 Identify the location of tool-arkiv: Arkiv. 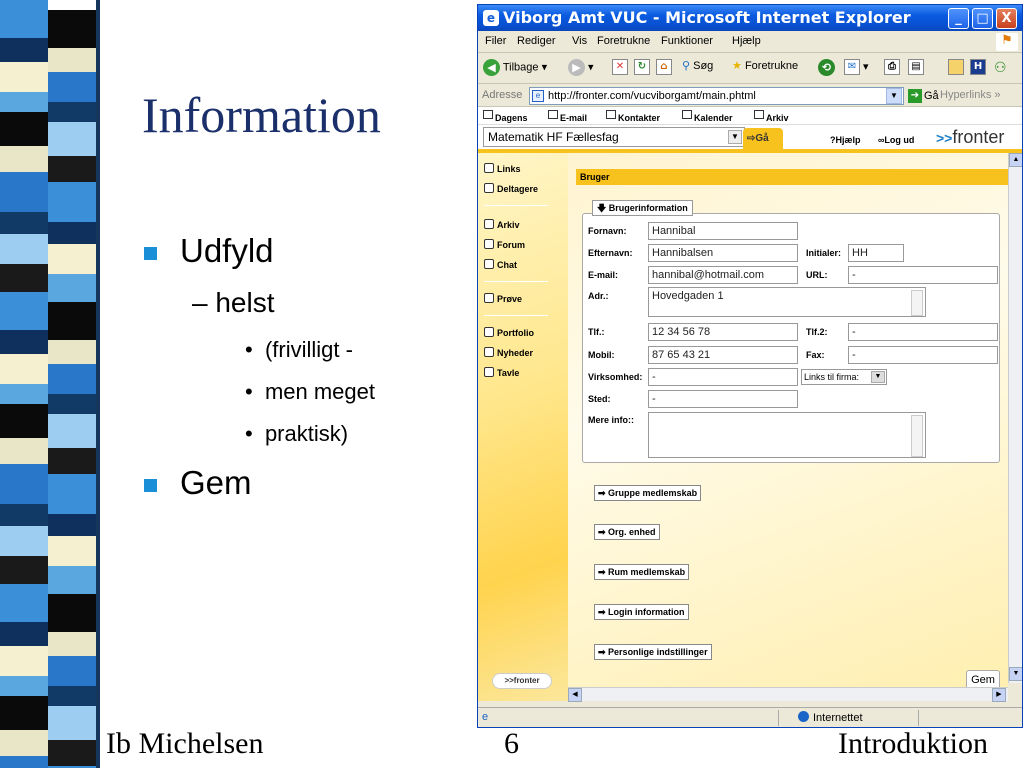
(502, 224).